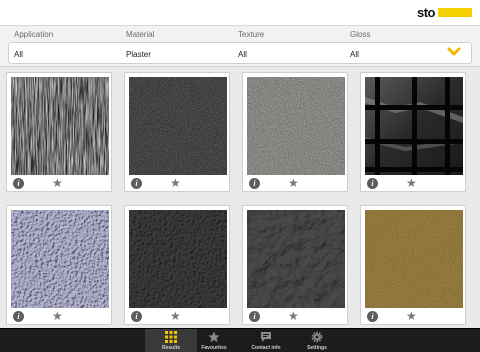  I want to click on tab-favourites-label: Favourites, so click(214, 348).